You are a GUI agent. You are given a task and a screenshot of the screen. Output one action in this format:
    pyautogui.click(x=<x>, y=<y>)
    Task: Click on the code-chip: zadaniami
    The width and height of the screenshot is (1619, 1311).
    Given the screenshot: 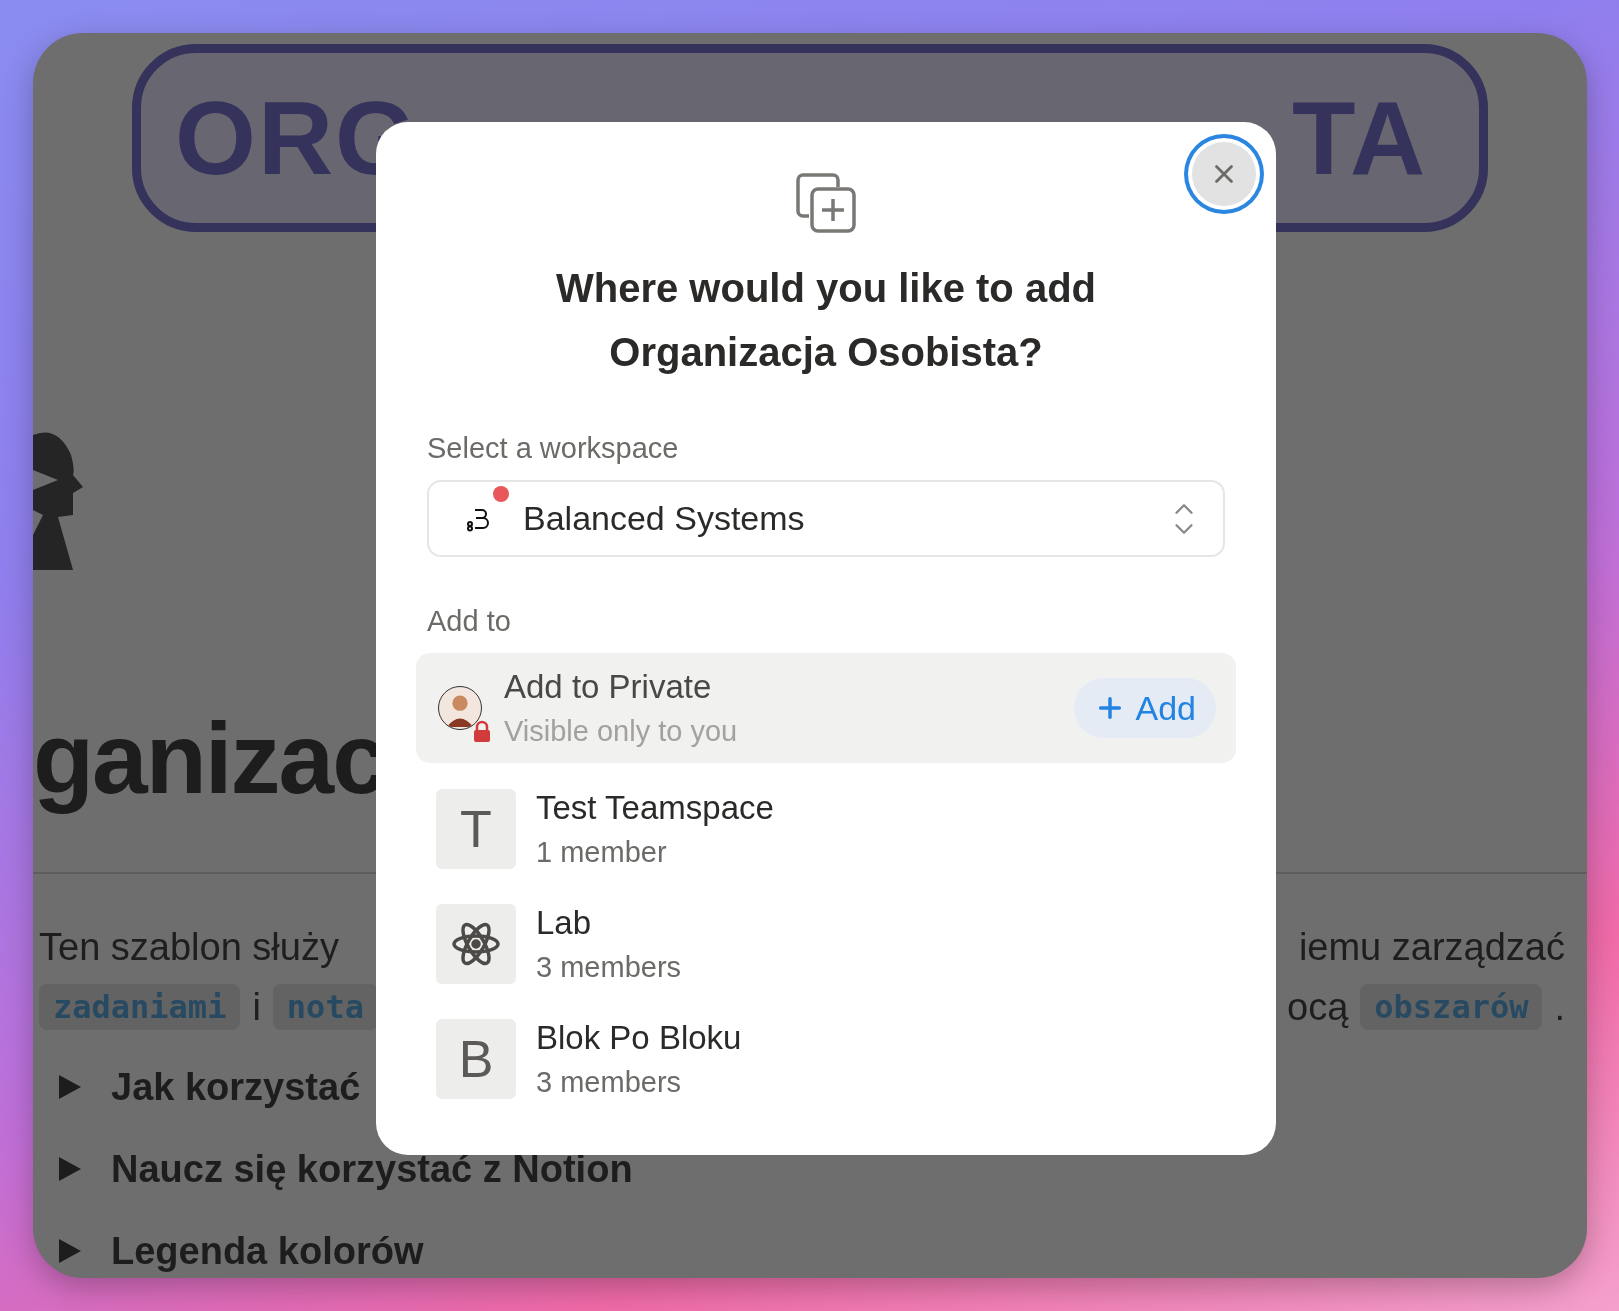 What is the action you would take?
    pyautogui.click(x=140, y=1007)
    